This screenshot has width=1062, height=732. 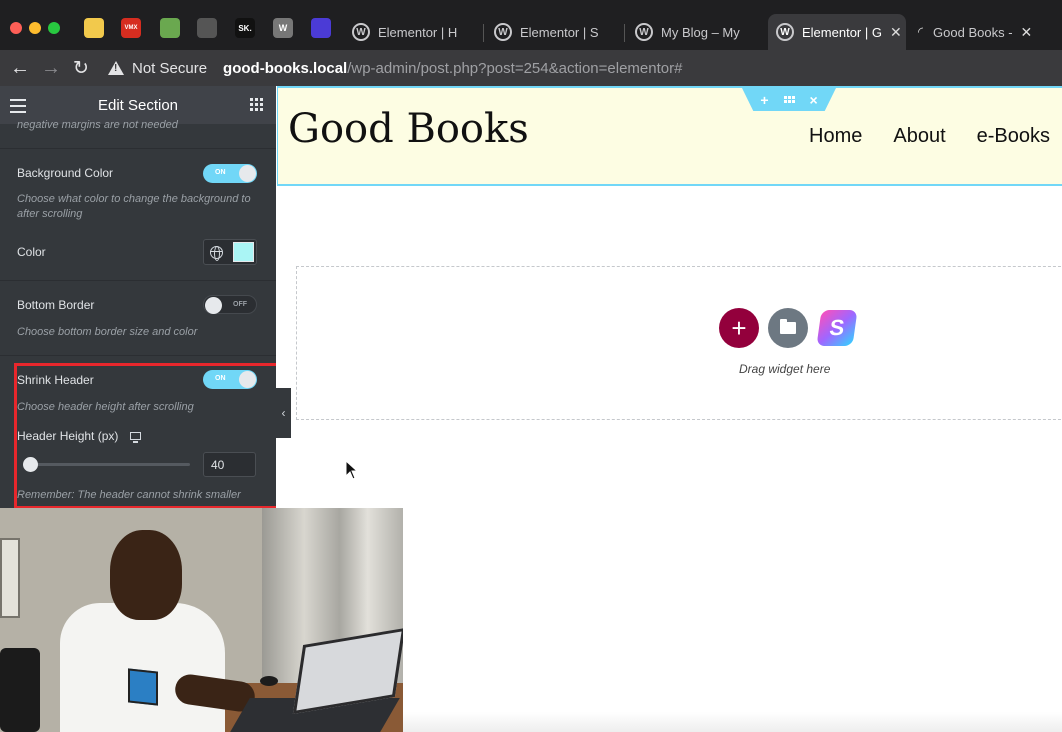 I want to click on drag-widget-hint: Drag widget here, so click(x=785, y=369).